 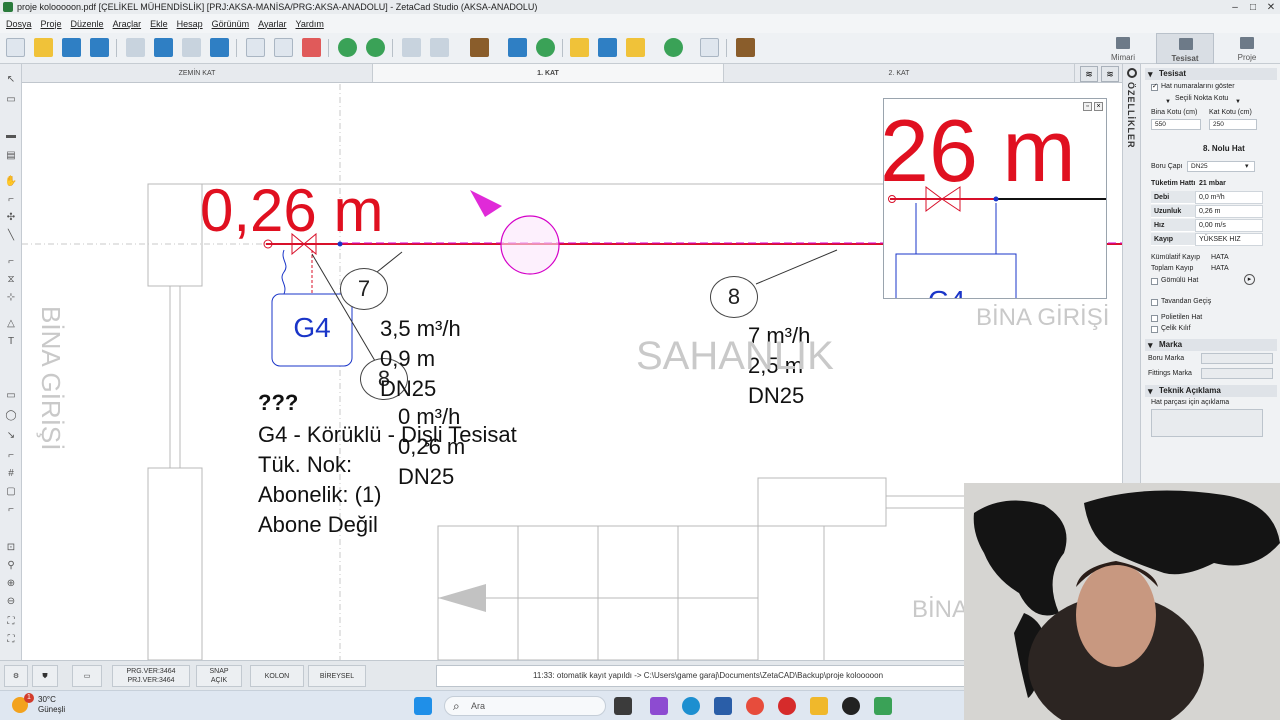 I want to click on prop-value: YÜKSEK HIZ, so click(x=1229, y=239).